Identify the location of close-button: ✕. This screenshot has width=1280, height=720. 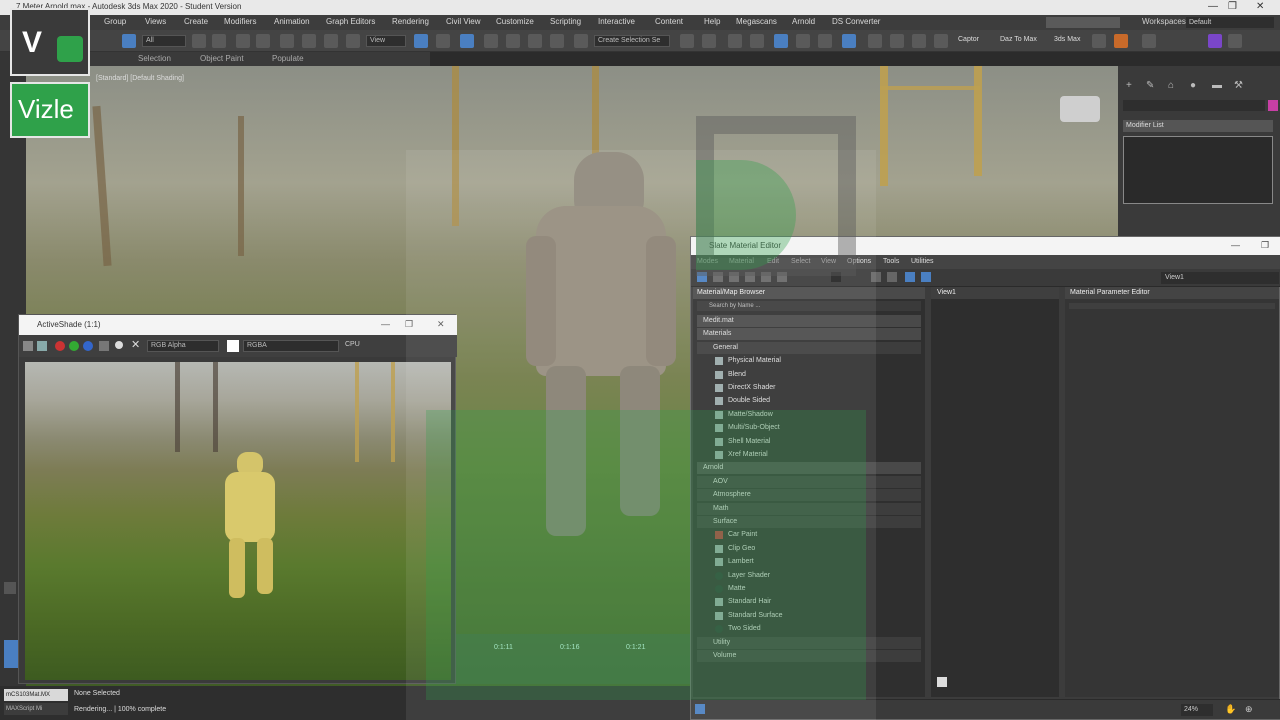
(1260, 6).